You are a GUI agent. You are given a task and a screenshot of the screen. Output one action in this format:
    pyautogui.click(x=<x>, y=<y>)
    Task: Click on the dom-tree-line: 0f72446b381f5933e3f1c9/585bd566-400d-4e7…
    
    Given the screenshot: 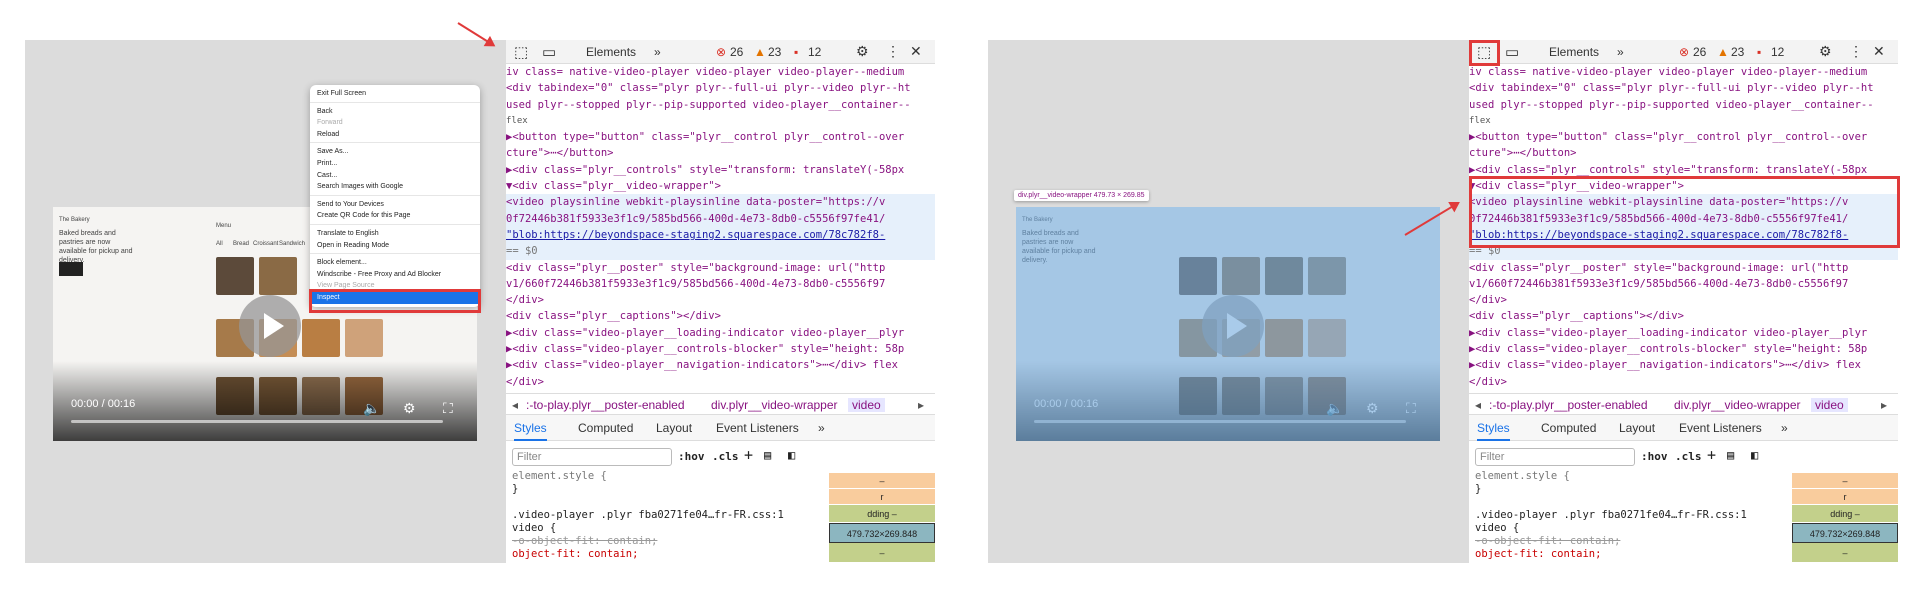 What is the action you would take?
    pyautogui.click(x=720, y=218)
    